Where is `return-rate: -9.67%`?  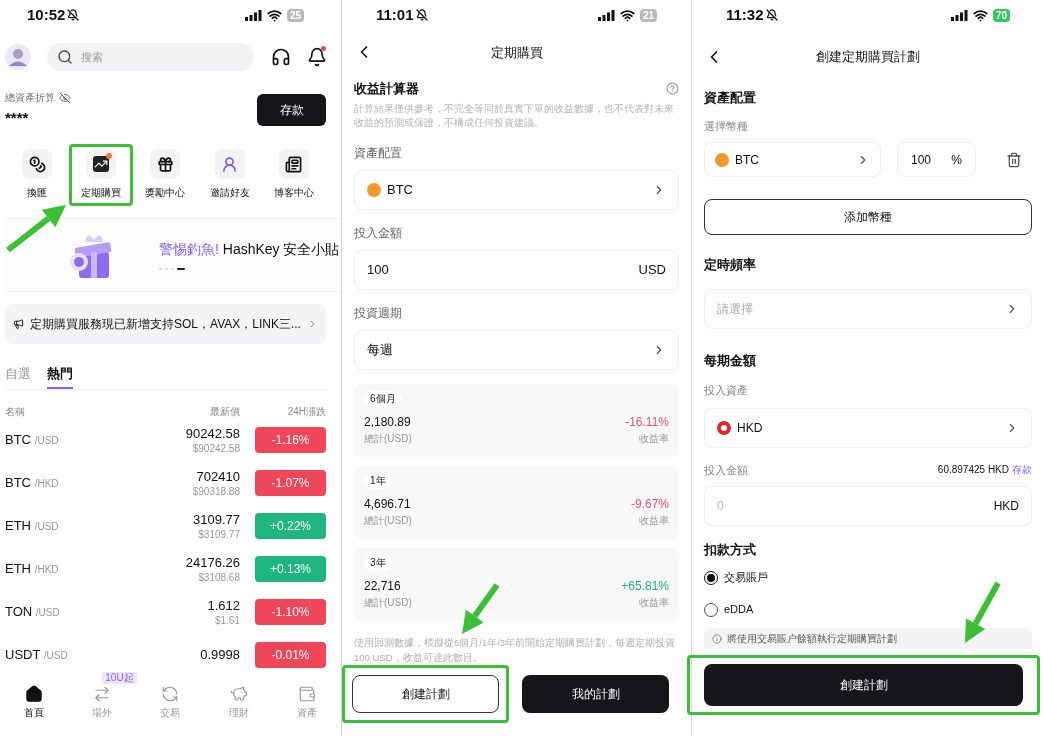
return-rate: -9.67% is located at coordinates (649, 504).